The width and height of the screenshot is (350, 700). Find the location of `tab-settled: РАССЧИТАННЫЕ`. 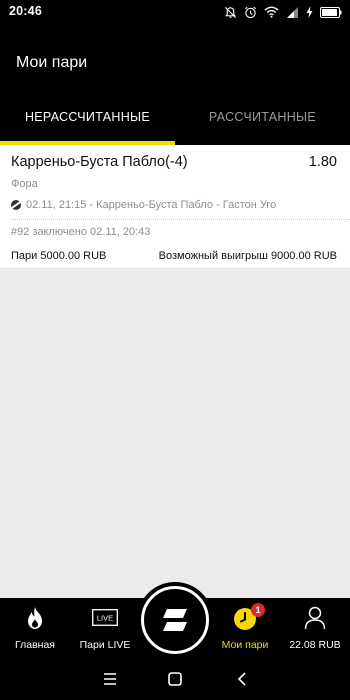

tab-settled: РАССЧИТАННЫЕ is located at coordinates (262, 126).